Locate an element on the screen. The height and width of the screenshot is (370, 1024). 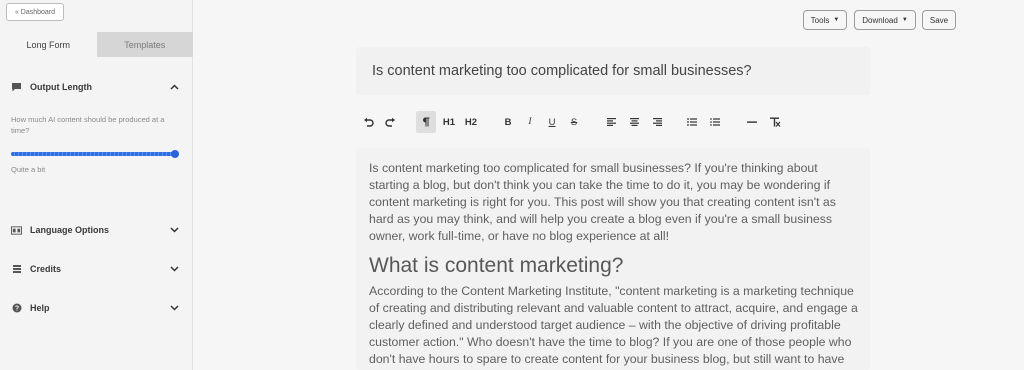
language-options-label: Language Options is located at coordinates (70, 230).